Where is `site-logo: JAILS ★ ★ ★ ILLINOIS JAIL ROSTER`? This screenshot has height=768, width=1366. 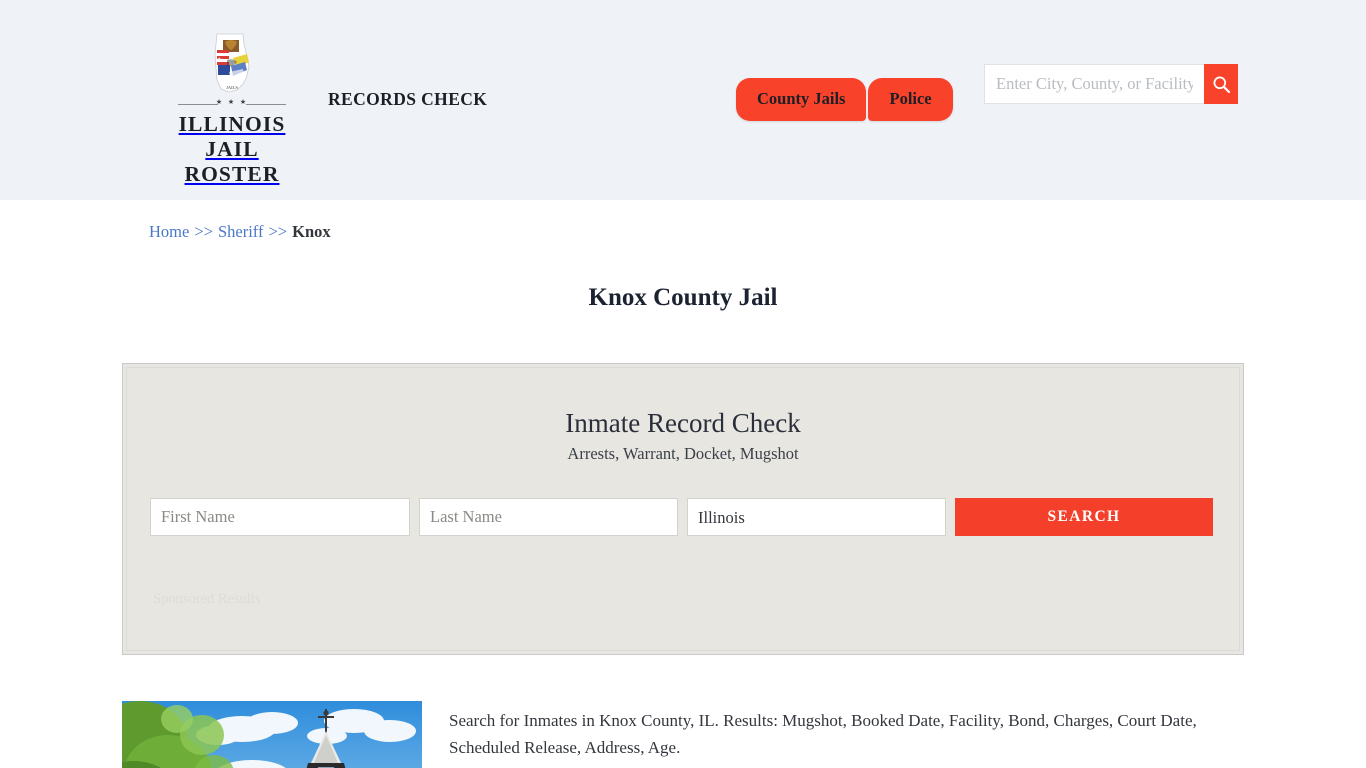
site-logo: JAILS ★ ★ ★ ILLINOIS JAIL ROSTER is located at coordinates (232, 109).